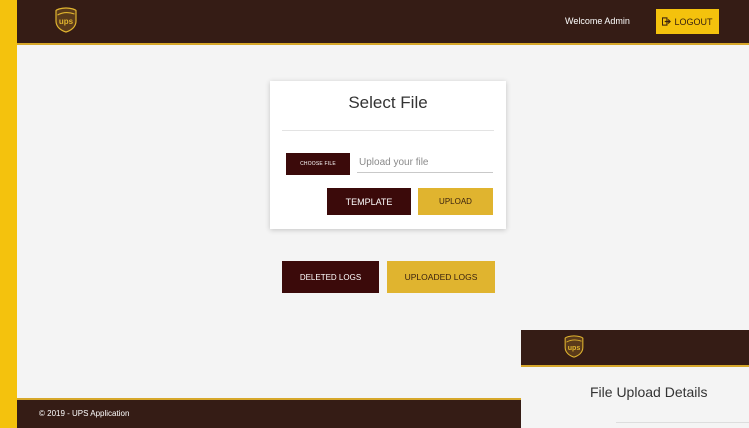 The image size is (749, 428). I want to click on select-file-card: Select File CHOOSE FILE TEMPLATE UPLOAD, so click(388, 155).